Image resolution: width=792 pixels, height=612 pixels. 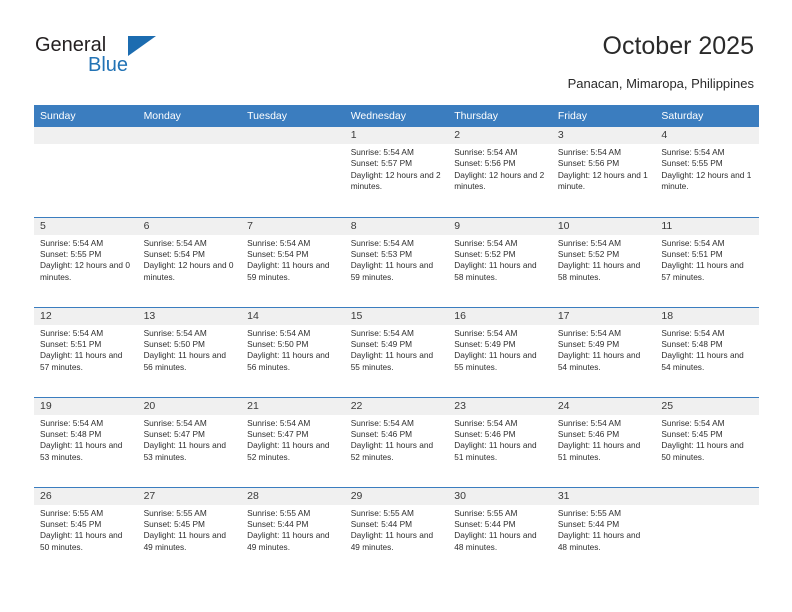 I want to click on day-number: 5, so click(x=86, y=226).